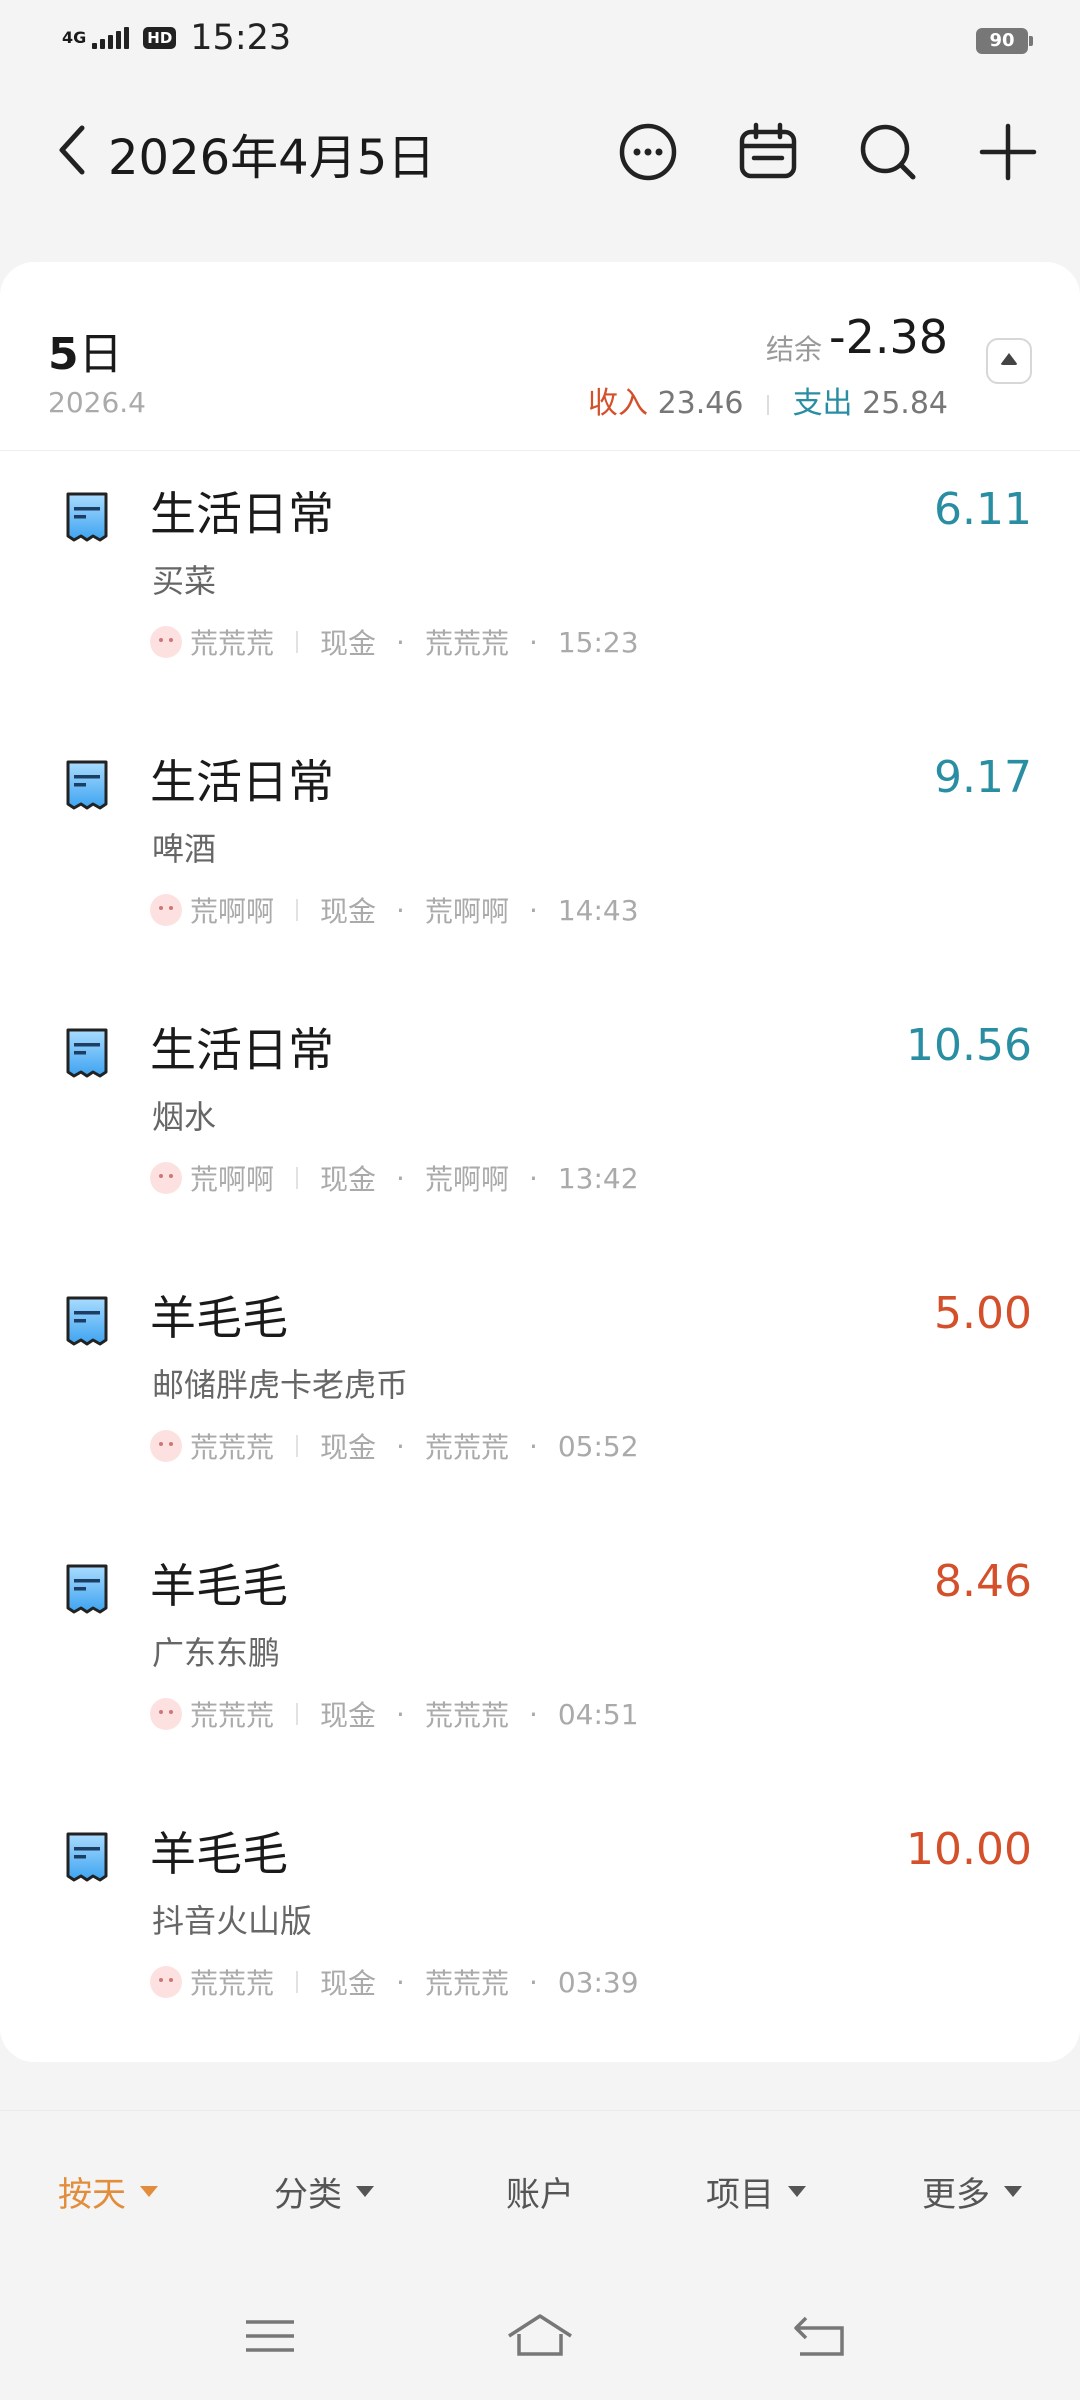 The height and width of the screenshot is (2400, 1080). What do you see at coordinates (466, 1179) in the screenshot?
I see `record-recorder: 荒啊啊` at bounding box center [466, 1179].